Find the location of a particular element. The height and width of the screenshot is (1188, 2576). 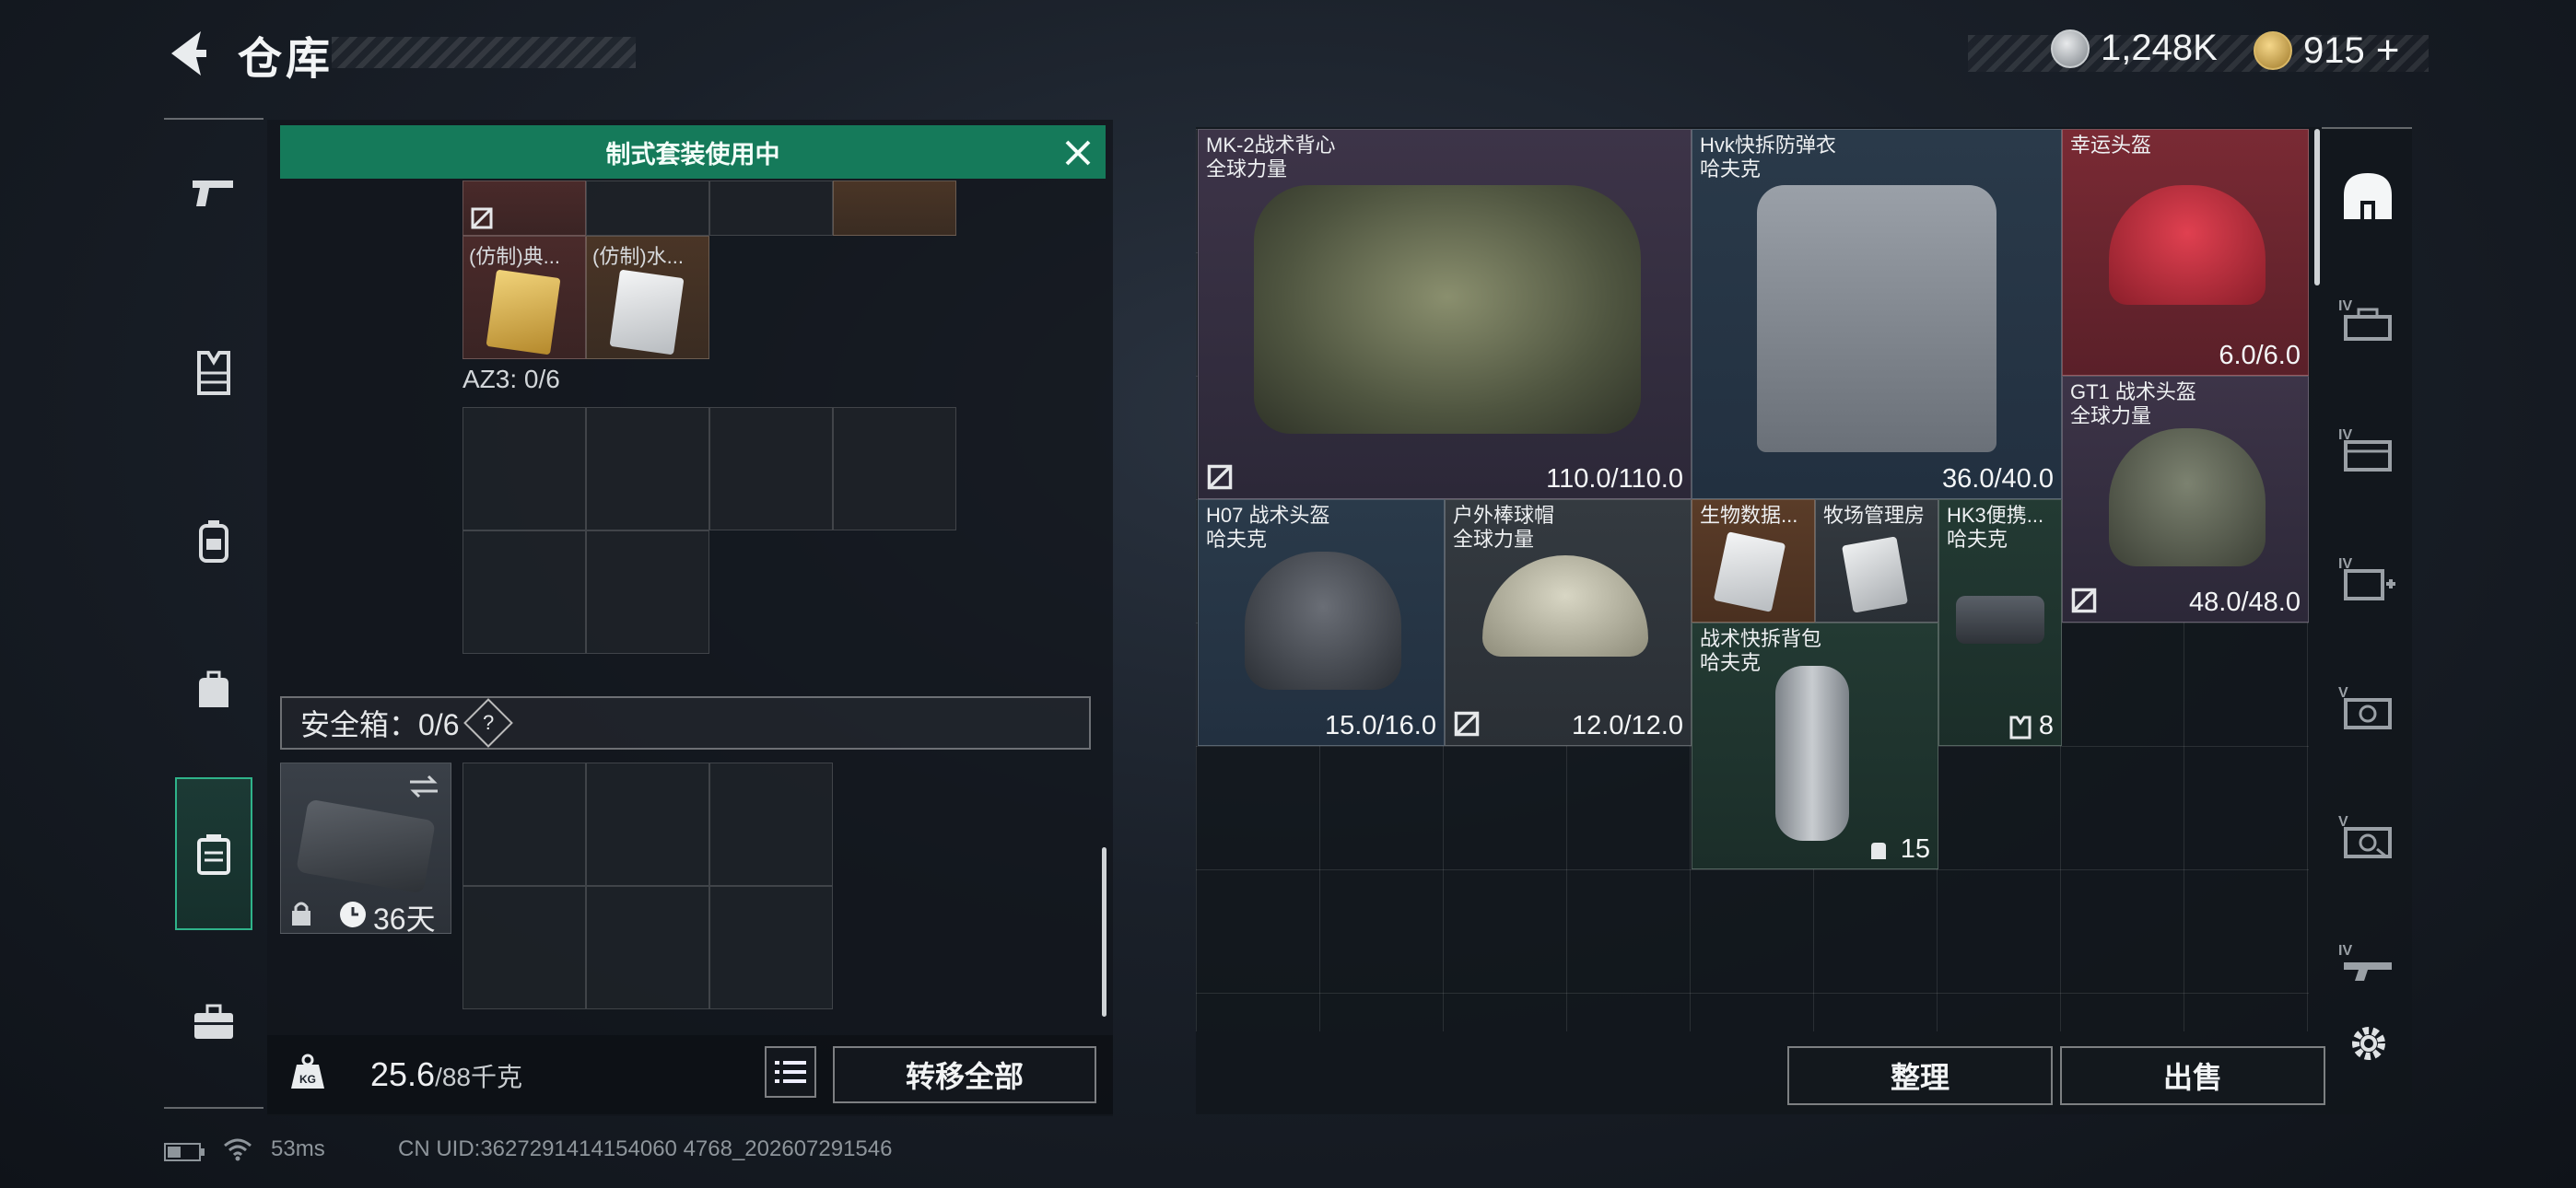

loadout-scrollbar is located at coordinates (1104, 932).